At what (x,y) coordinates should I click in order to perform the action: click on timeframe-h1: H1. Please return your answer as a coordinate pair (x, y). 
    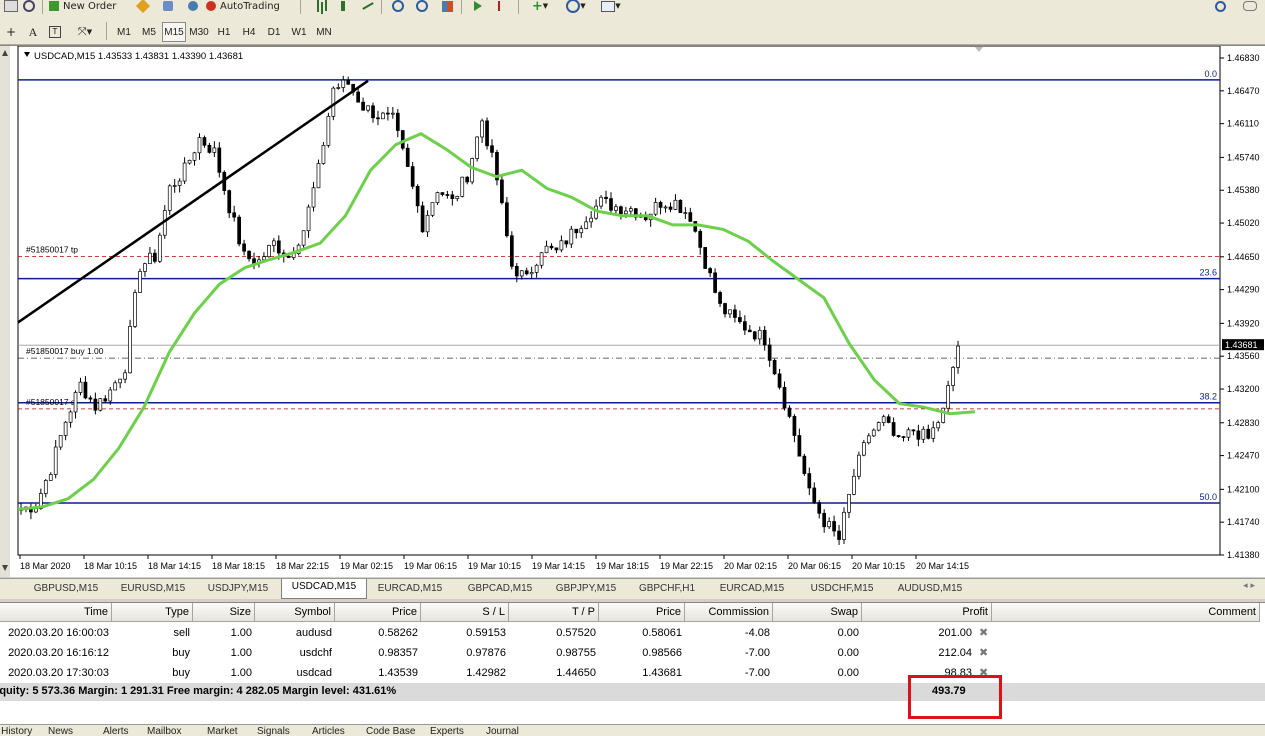
    Looking at the image, I should click on (224, 32).